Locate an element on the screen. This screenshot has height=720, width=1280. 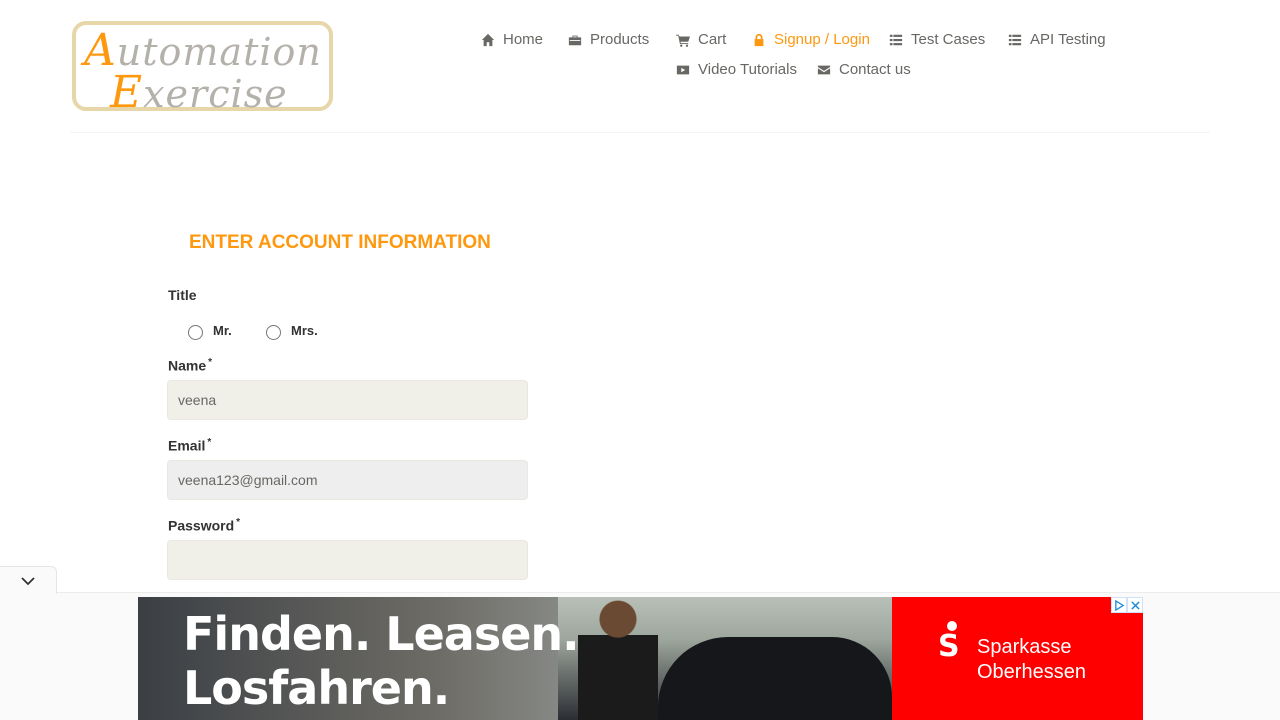
logo-line-2: Exercise is located at coordinates (199, 92).